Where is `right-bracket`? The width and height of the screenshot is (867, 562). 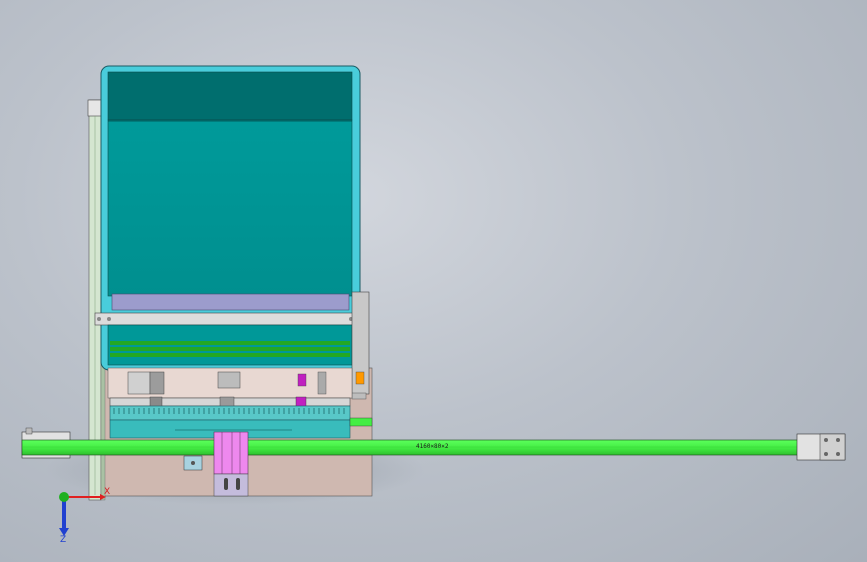
right-bracket is located at coordinates (360, 345).